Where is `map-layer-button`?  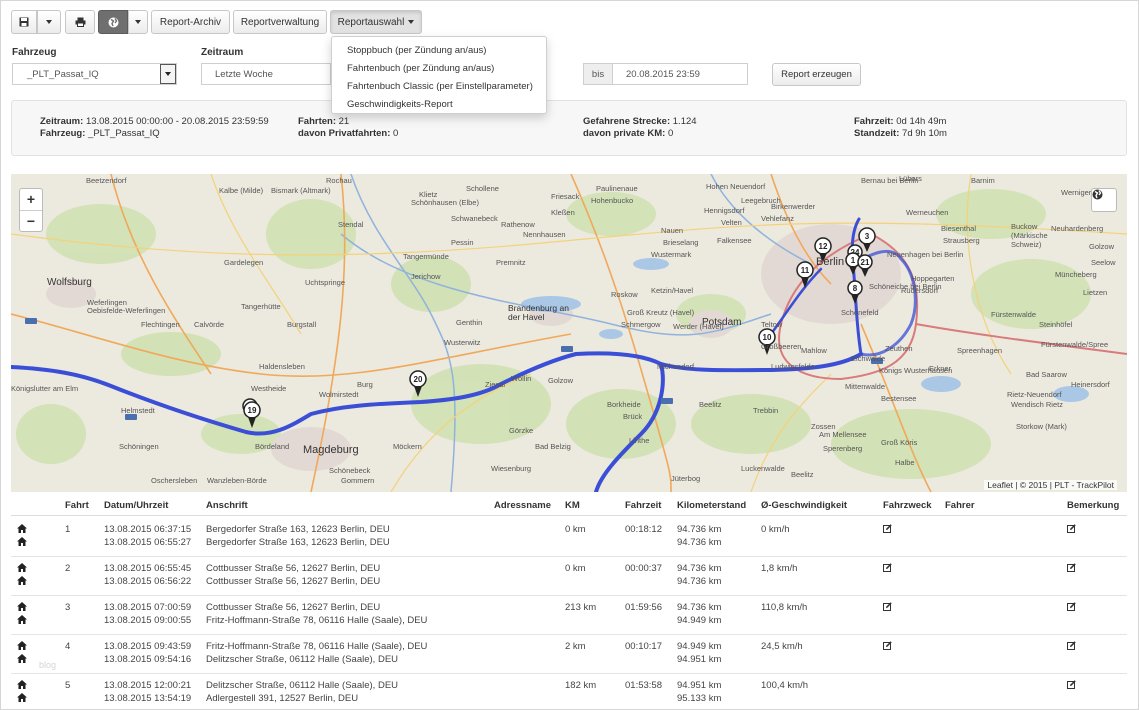 map-layer-button is located at coordinates (1104, 200).